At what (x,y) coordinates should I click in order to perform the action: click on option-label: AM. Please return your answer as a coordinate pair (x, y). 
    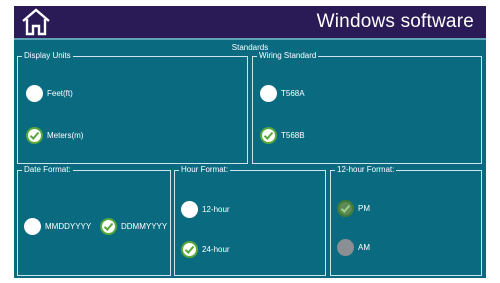
    Looking at the image, I should click on (364, 247).